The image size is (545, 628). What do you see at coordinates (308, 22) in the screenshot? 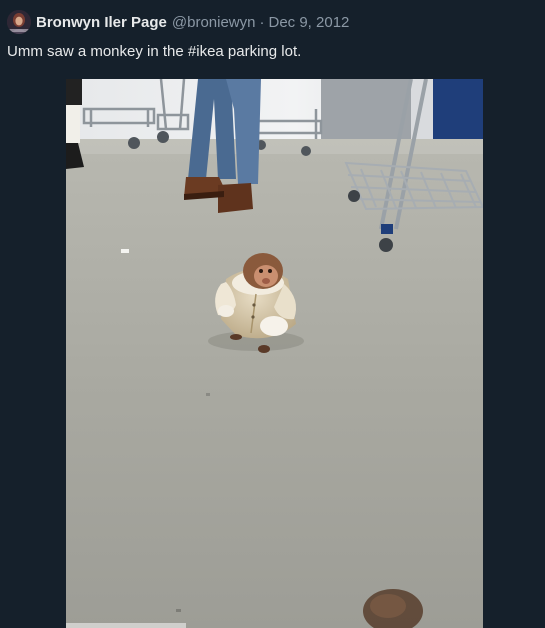
I see `tweet-date: Dec 9, 2012` at bounding box center [308, 22].